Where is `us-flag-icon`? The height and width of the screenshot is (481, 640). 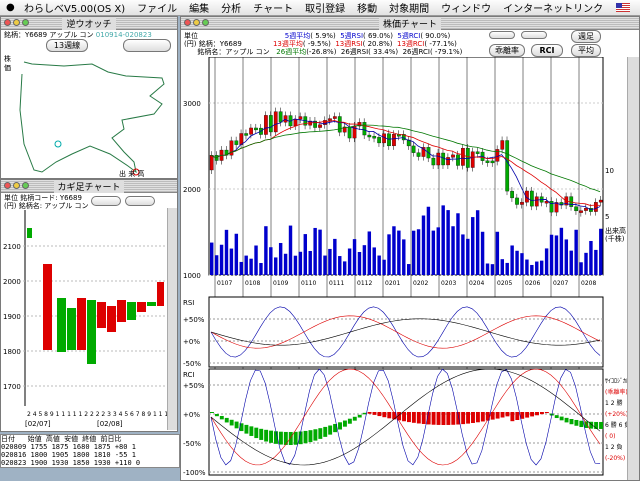 us-flag-icon is located at coordinates (623, 7).